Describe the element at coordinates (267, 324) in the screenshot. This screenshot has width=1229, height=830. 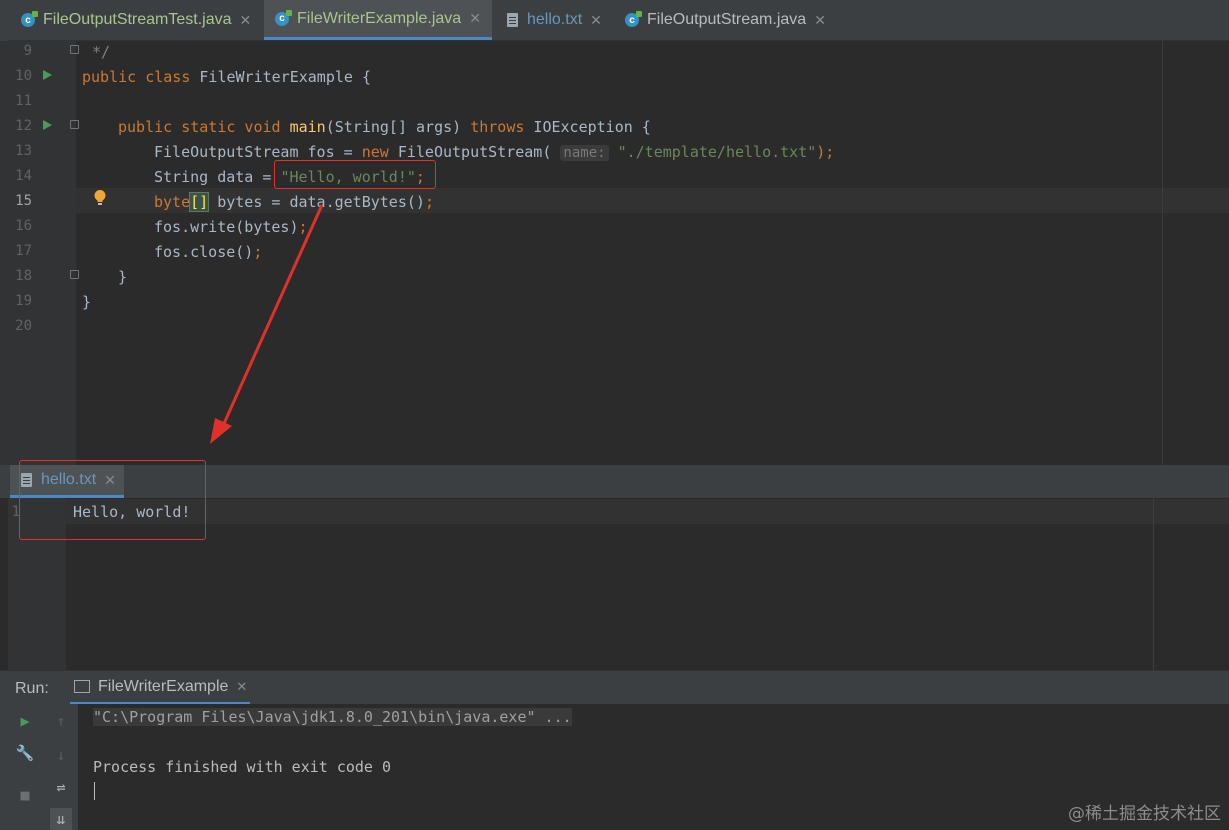
I see `annotation-arrow` at that location.